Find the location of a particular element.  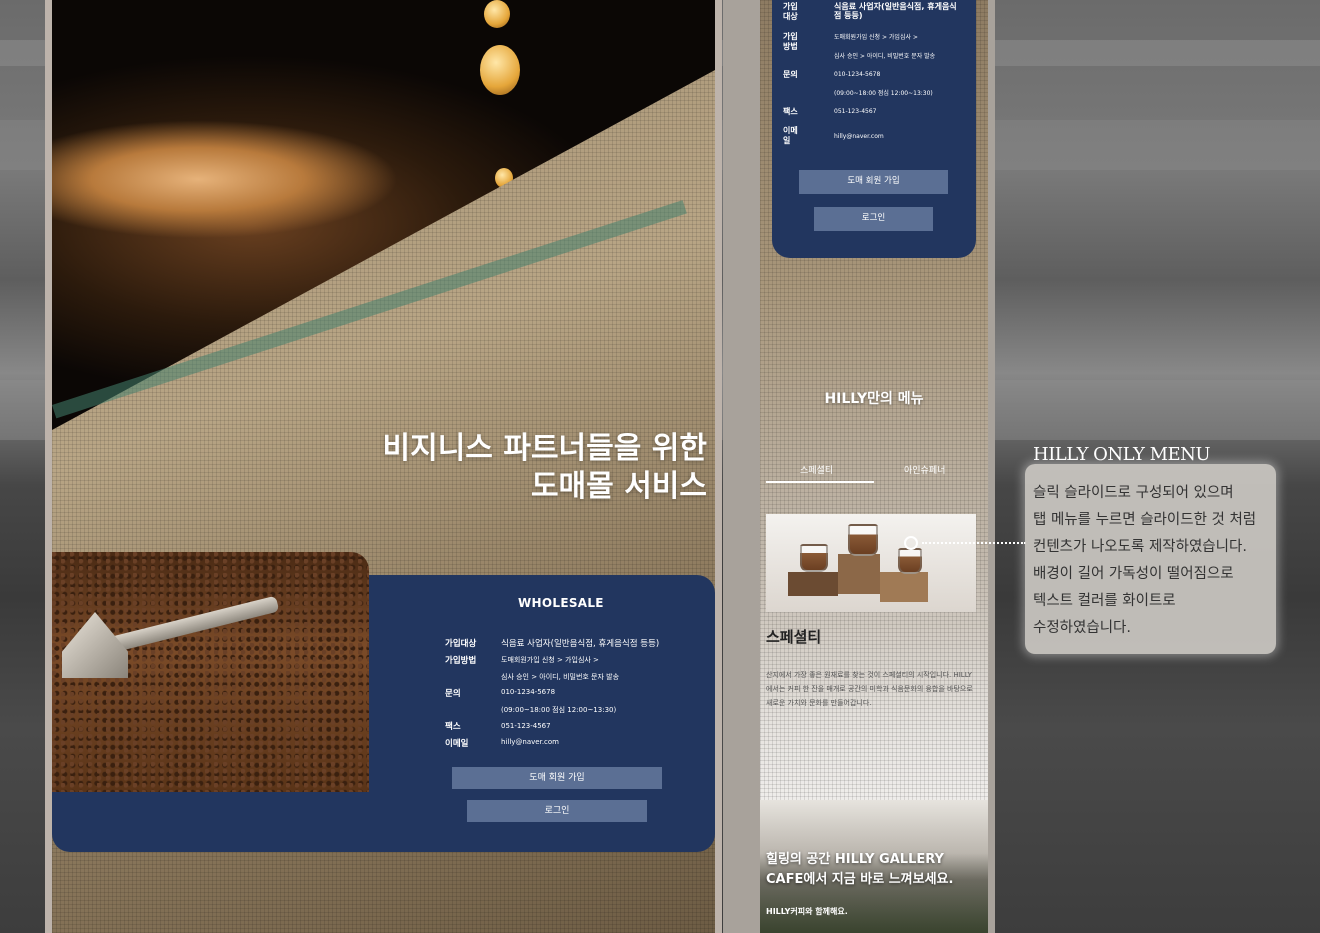

row-value: 010-1234-5678 is located at coordinates (528, 692).